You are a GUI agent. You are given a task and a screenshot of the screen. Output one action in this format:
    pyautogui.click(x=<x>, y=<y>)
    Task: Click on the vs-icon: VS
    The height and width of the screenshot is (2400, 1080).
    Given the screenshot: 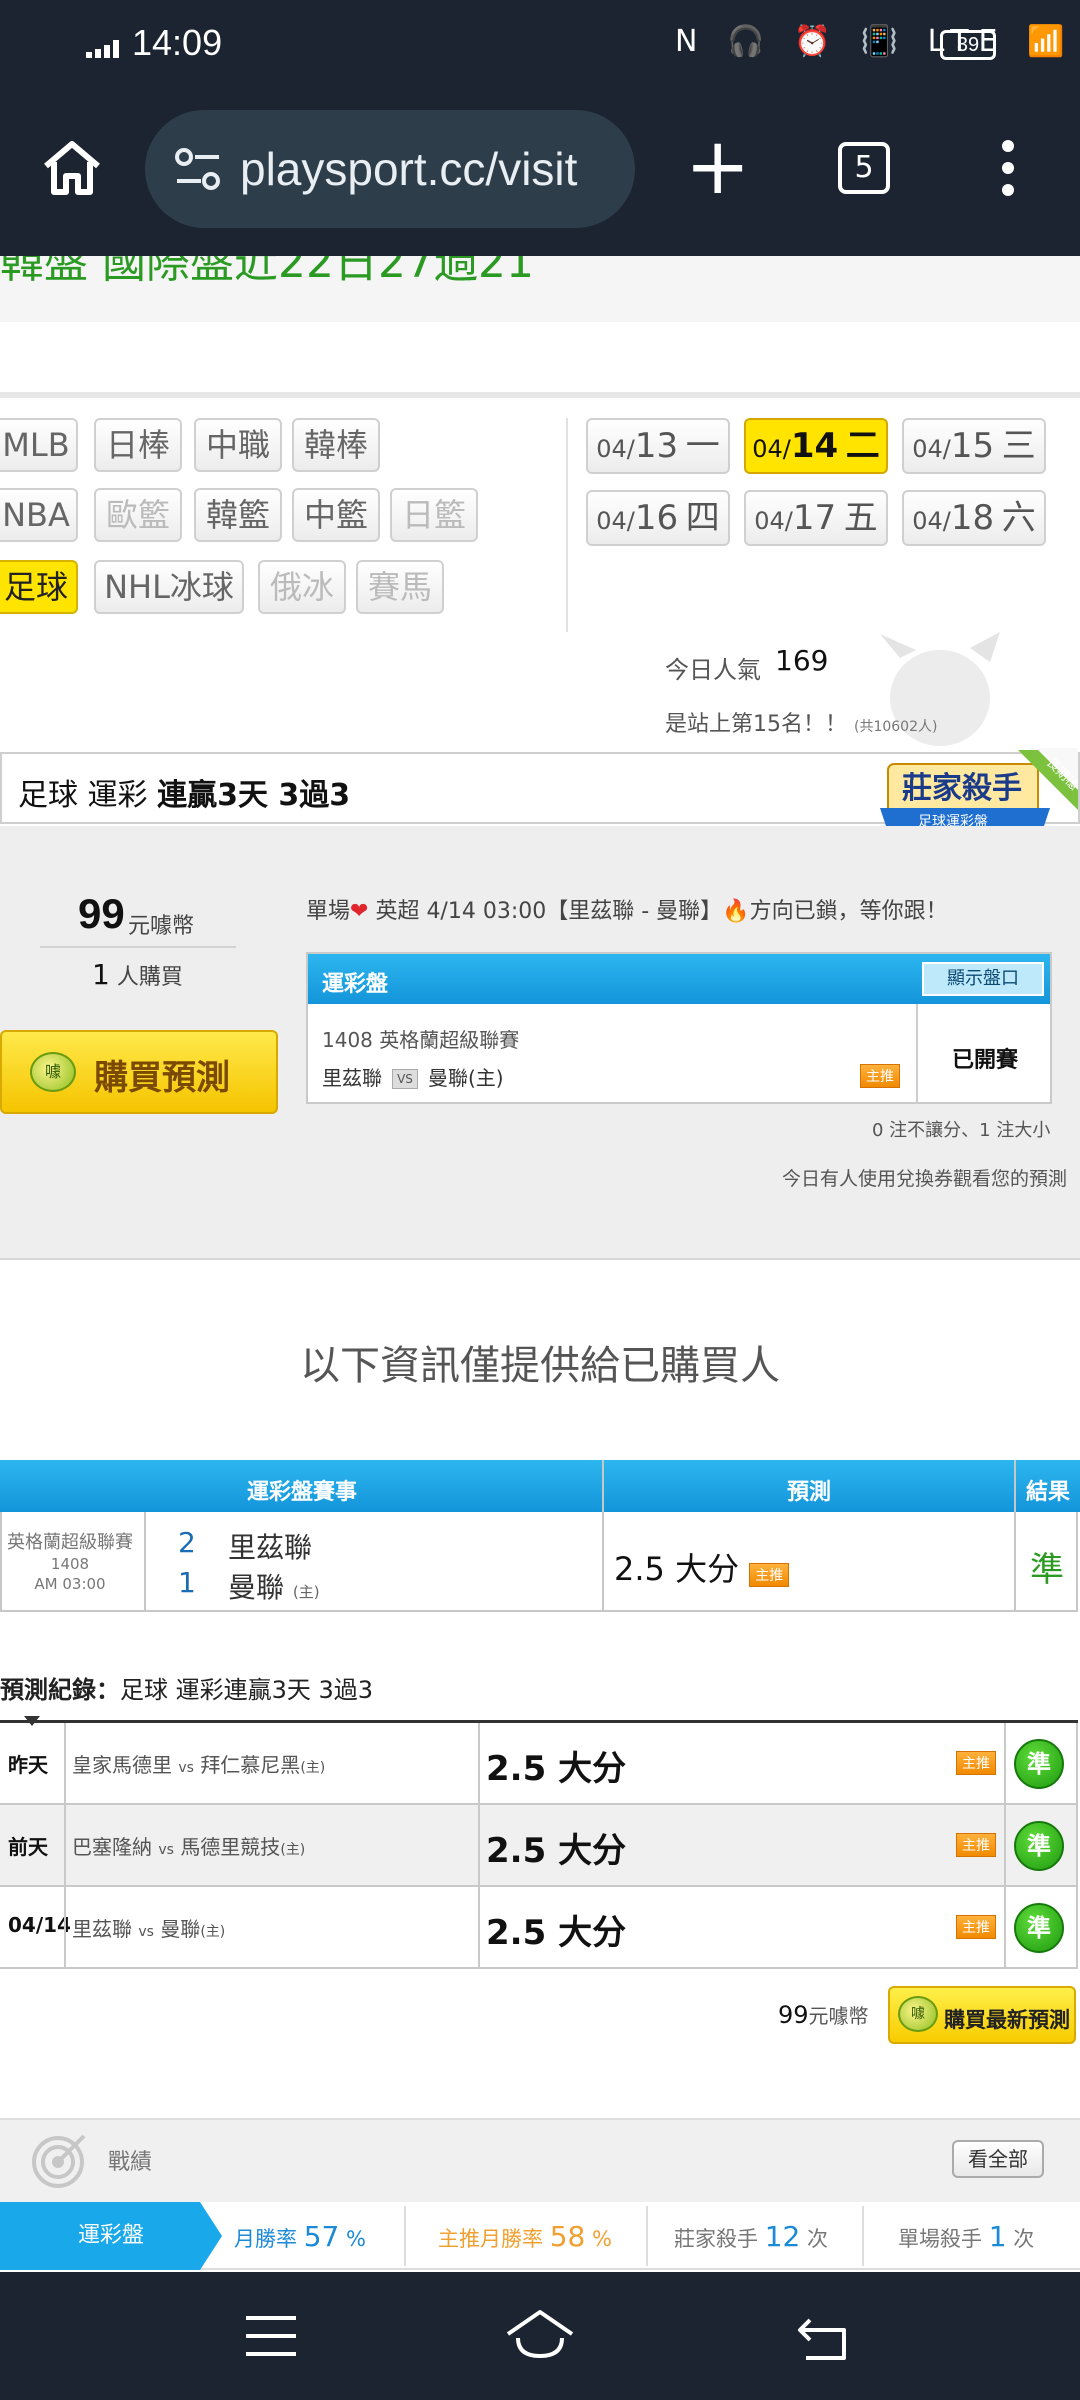 What is the action you would take?
    pyautogui.click(x=405, y=1079)
    